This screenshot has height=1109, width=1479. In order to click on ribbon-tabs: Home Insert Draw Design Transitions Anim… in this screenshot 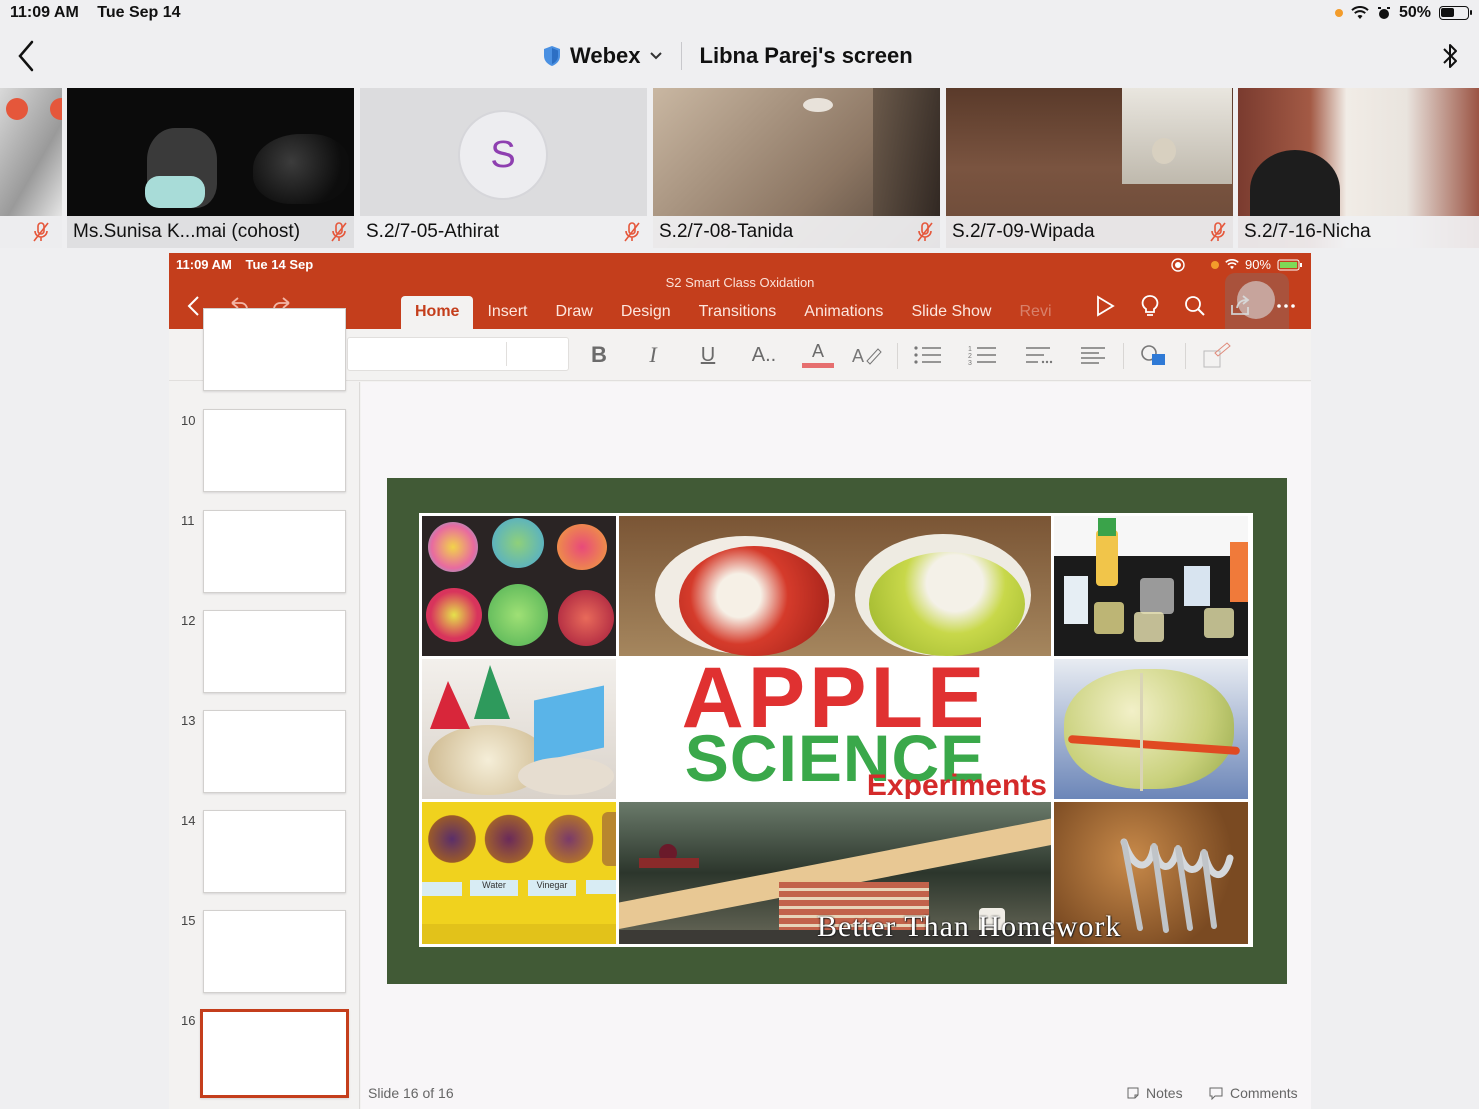, I will do `click(733, 312)`.